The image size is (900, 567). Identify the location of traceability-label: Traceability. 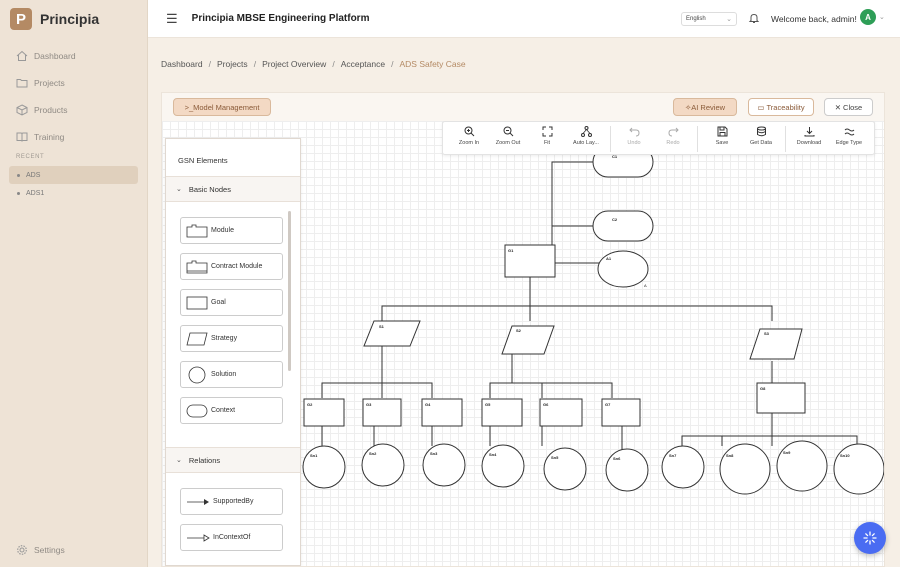
(785, 107).